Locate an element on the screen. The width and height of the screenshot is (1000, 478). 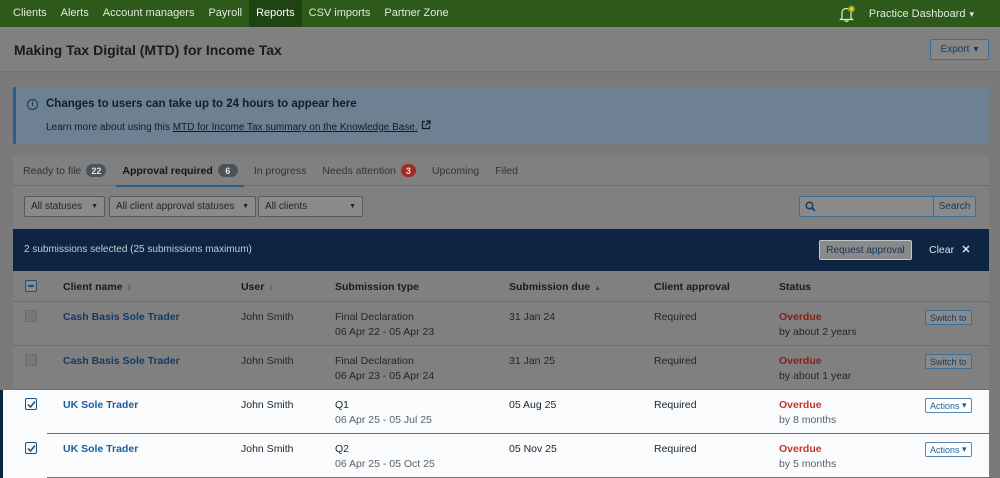
status-cell: Overdue by 5 months is located at coordinates (807, 456).